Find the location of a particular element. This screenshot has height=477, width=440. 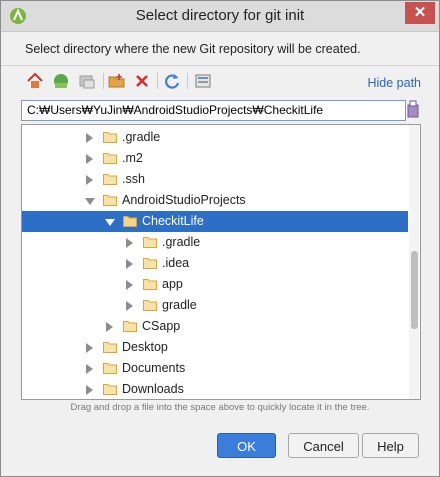

tree-row: gradle is located at coordinates (215, 305).